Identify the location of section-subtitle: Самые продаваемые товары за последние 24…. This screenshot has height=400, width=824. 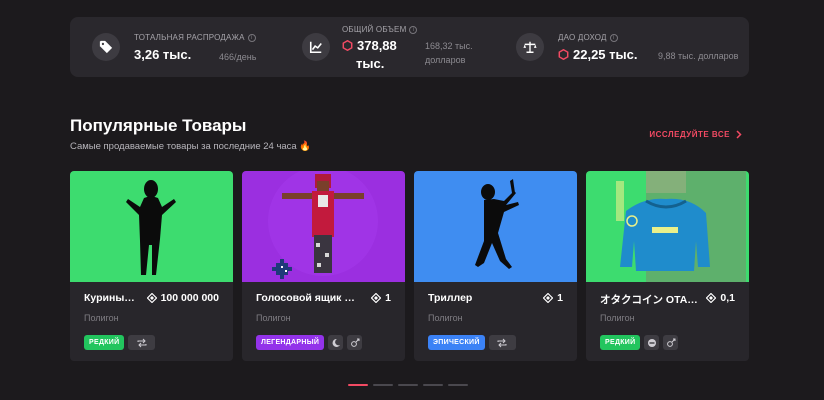
(191, 146).